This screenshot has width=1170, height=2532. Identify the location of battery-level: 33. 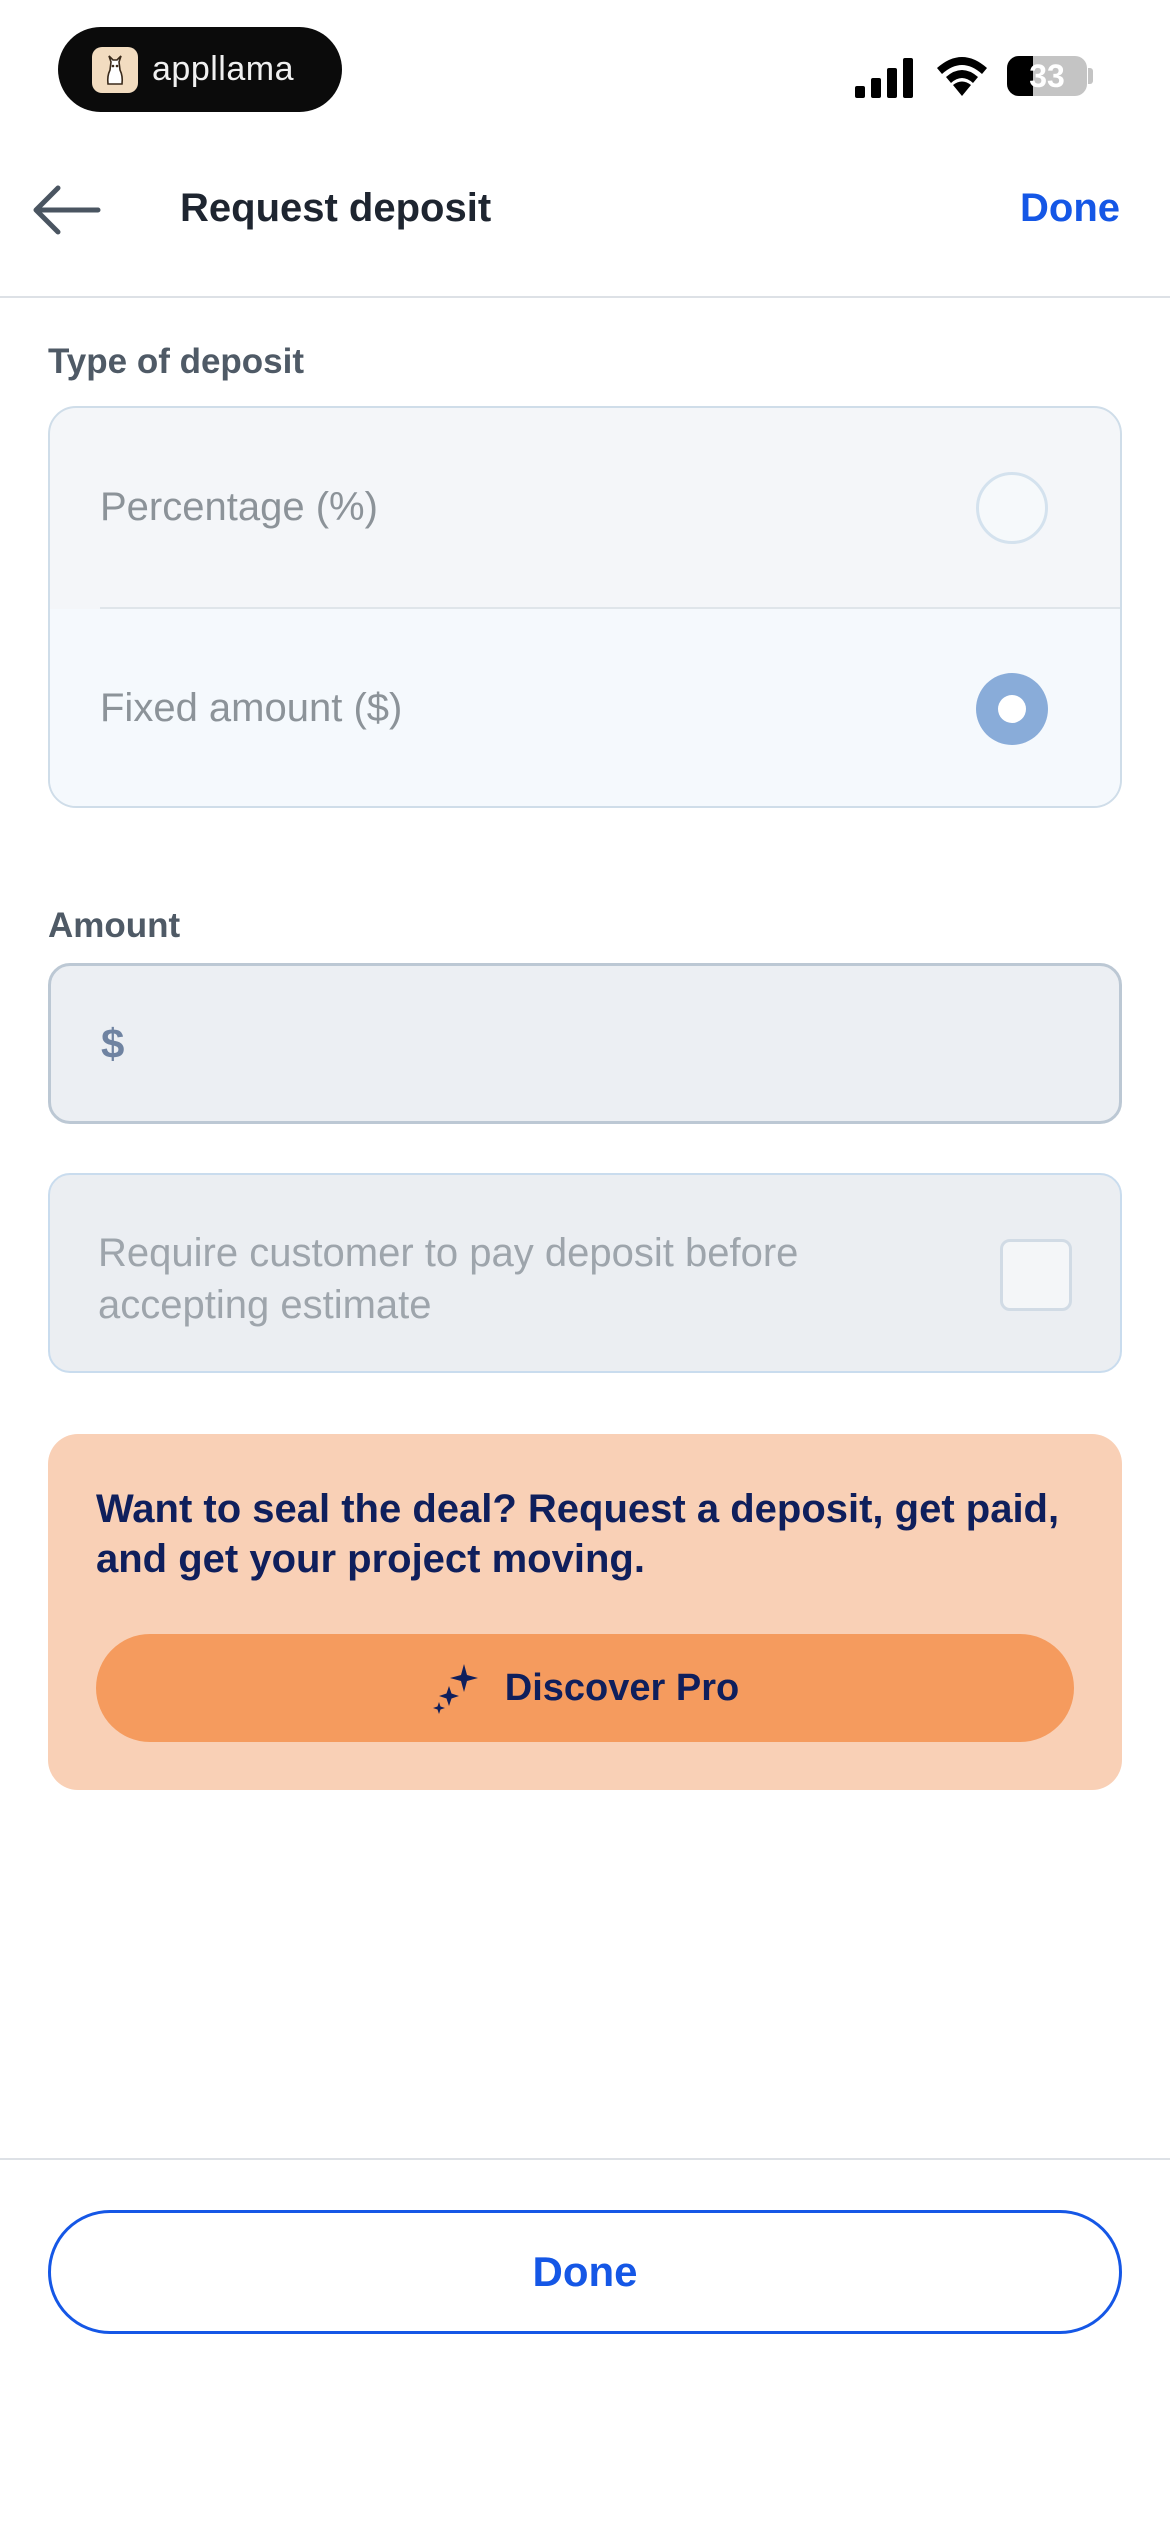
(1047, 75).